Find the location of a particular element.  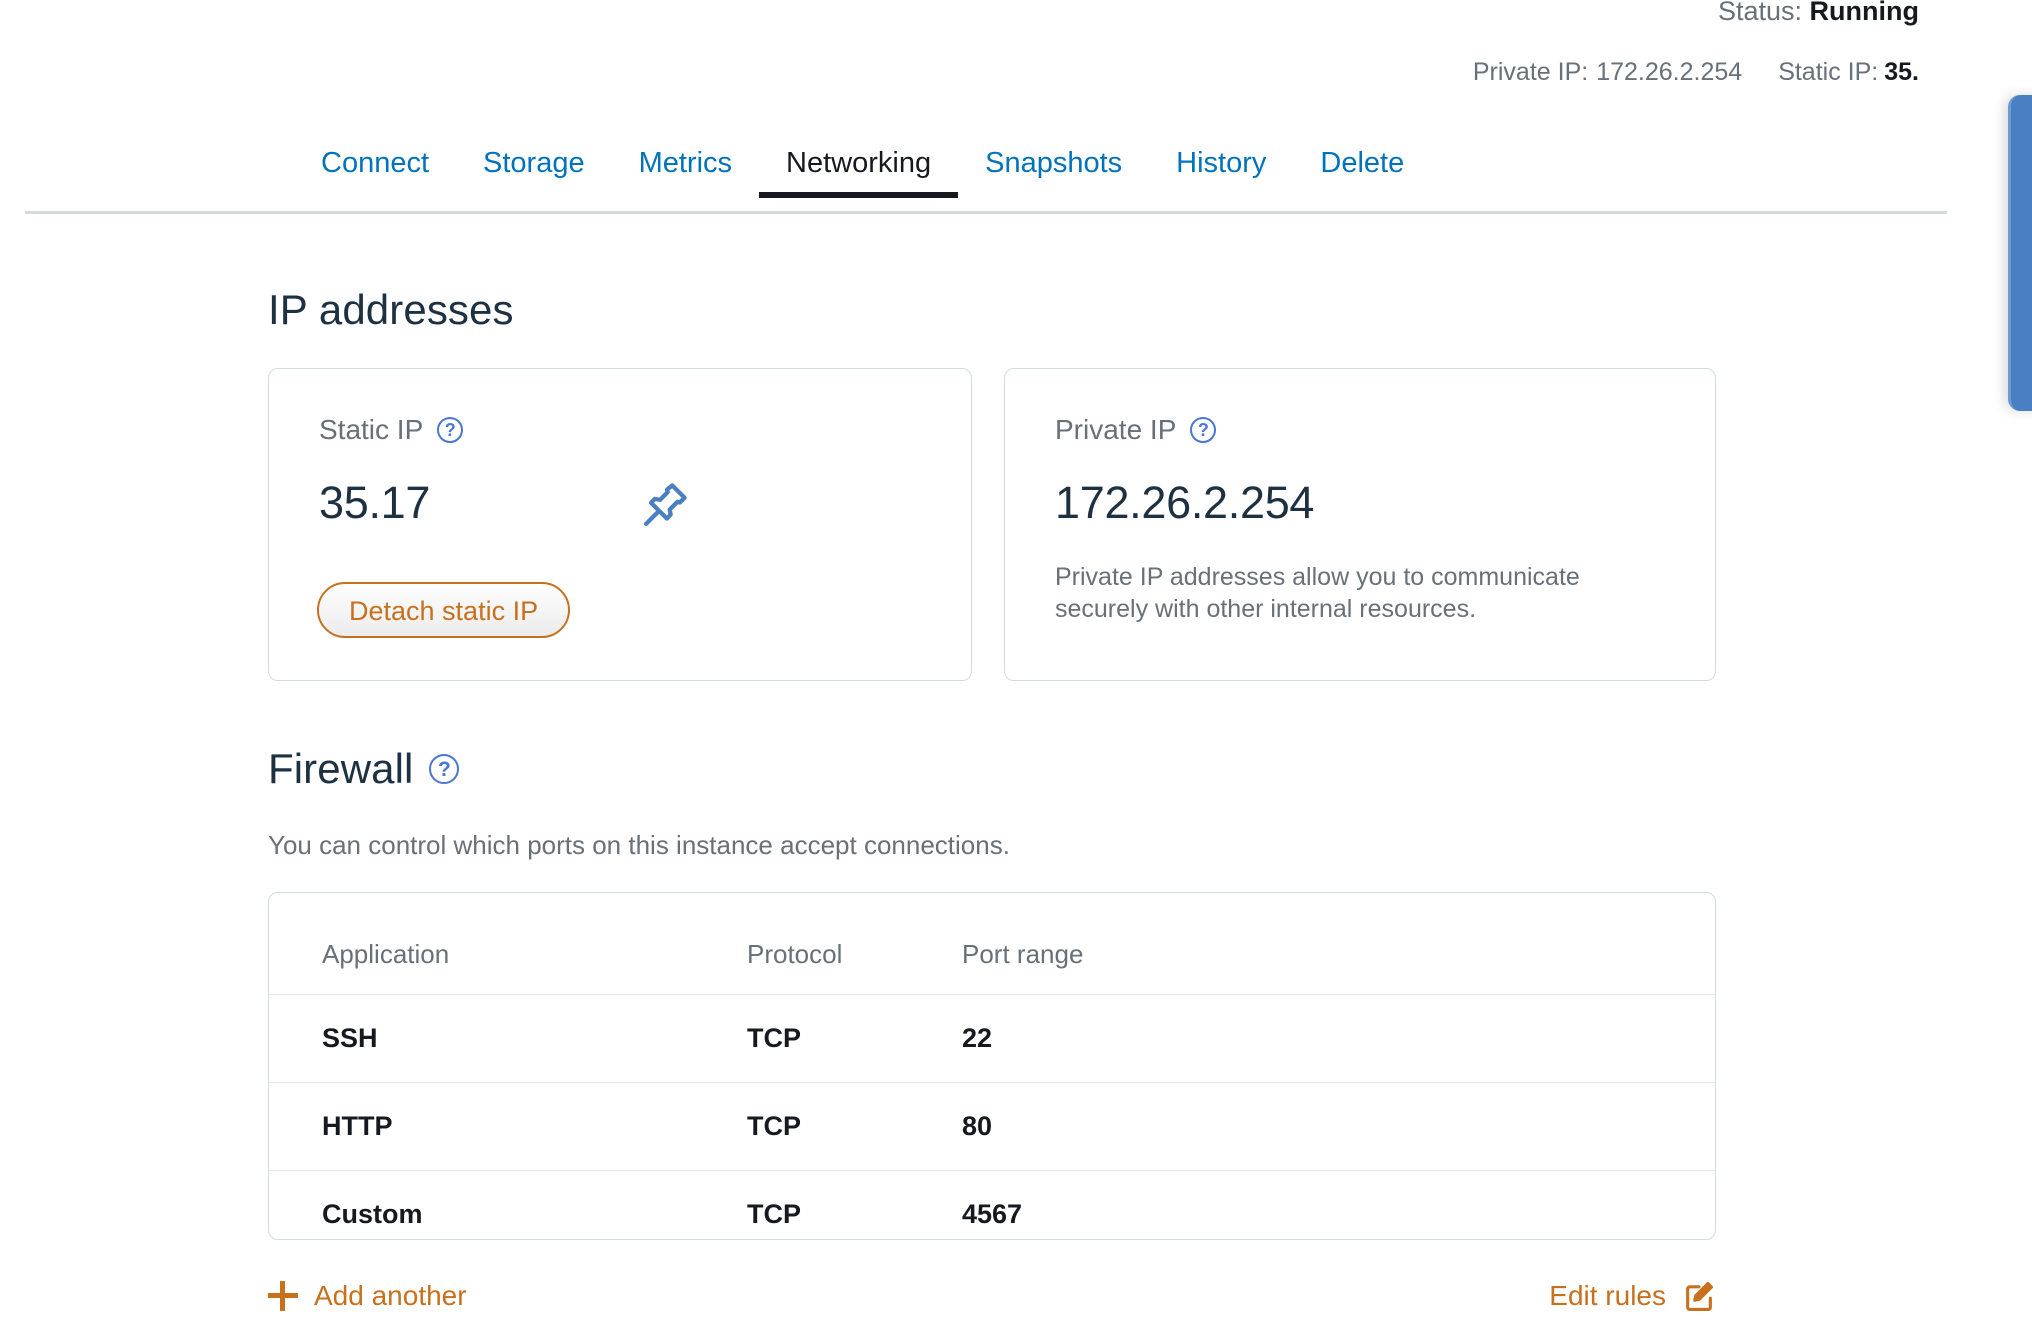

plus-icon is located at coordinates (283, 1296).